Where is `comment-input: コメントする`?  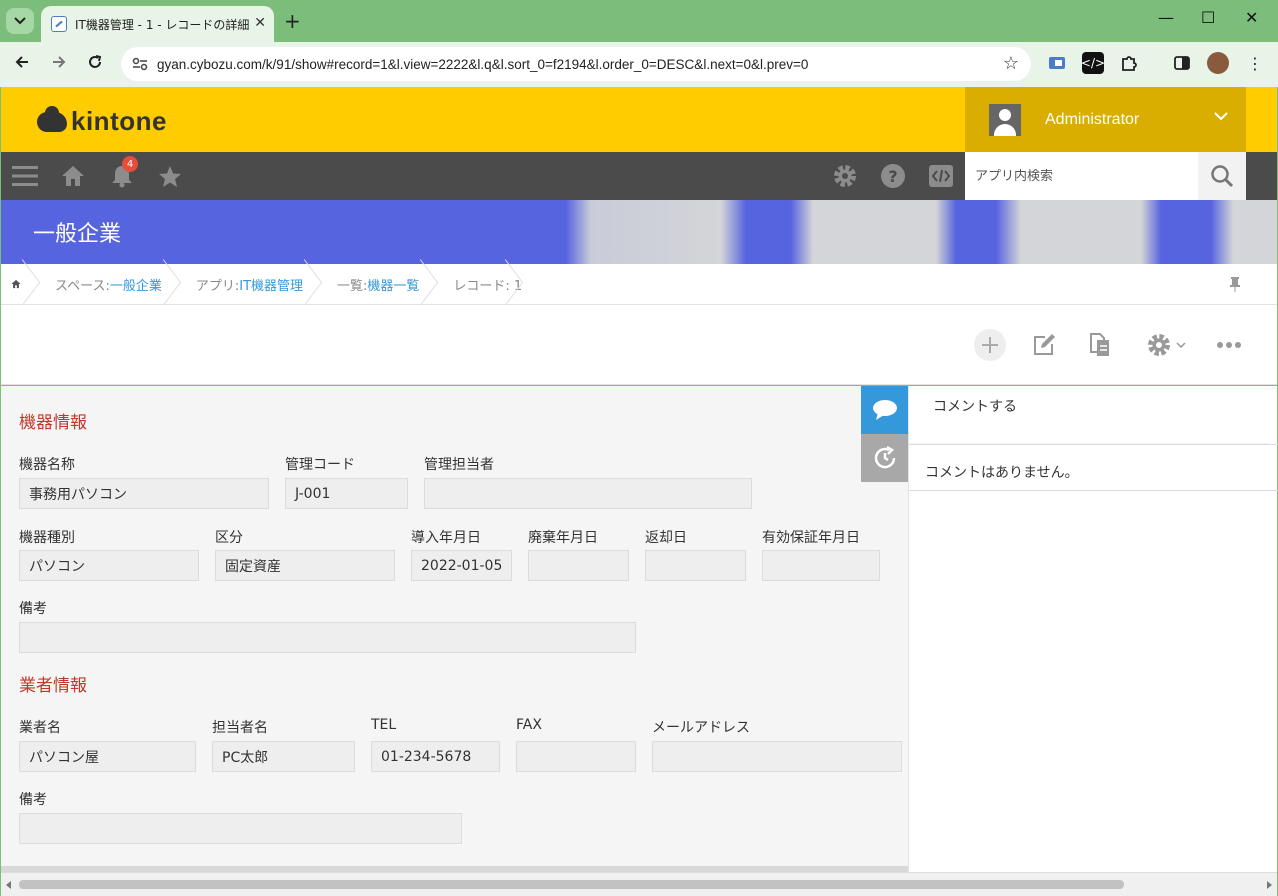 comment-input: コメントする is located at coordinates (1089, 415).